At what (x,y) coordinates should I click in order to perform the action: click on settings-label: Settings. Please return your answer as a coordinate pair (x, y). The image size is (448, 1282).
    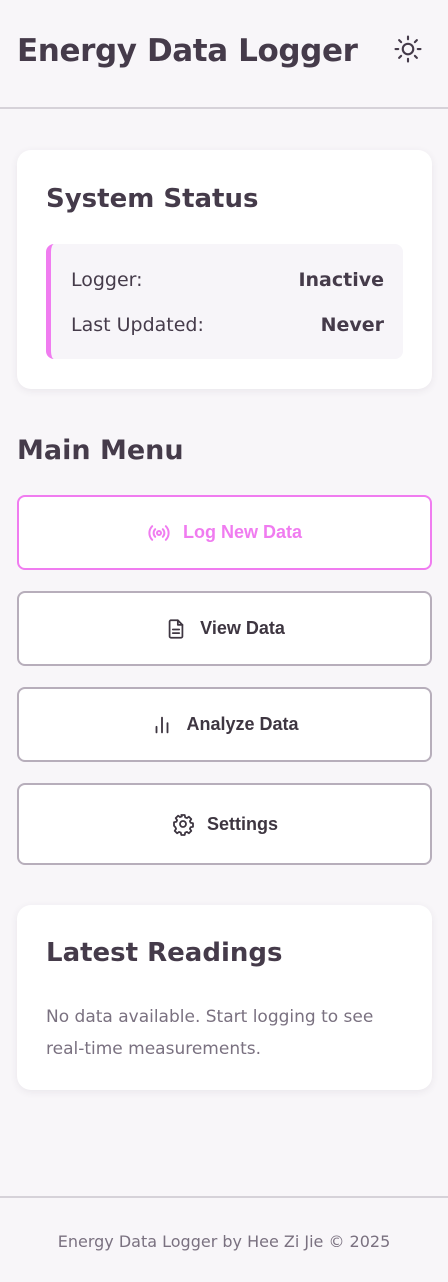
    Looking at the image, I should click on (242, 823).